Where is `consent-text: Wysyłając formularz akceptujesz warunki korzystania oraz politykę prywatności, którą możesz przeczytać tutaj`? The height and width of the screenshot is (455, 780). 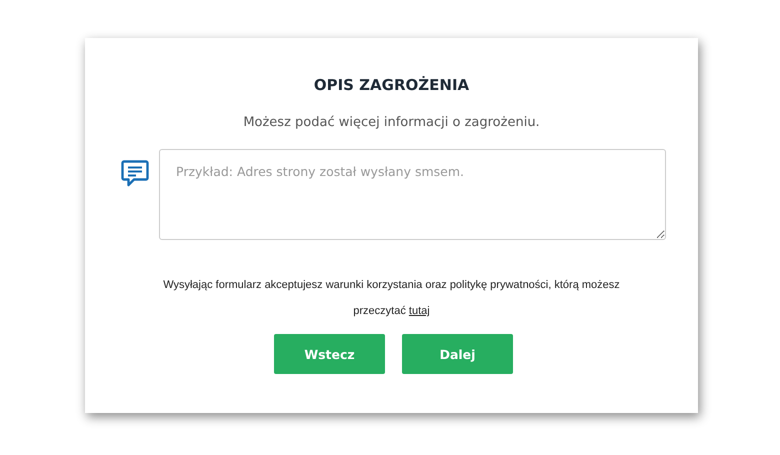
consent-text: Wysyłając formularz akceptujesz warunki korzystania oraz politykę prywatności, którą możesz przeczytać tutaj is located at coordinates (391, 298).